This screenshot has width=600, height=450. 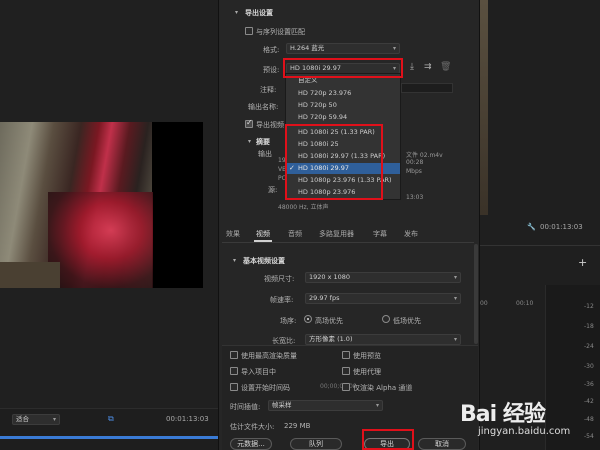 I want to click on add-button-icon: +, so click(x=582, y=262).